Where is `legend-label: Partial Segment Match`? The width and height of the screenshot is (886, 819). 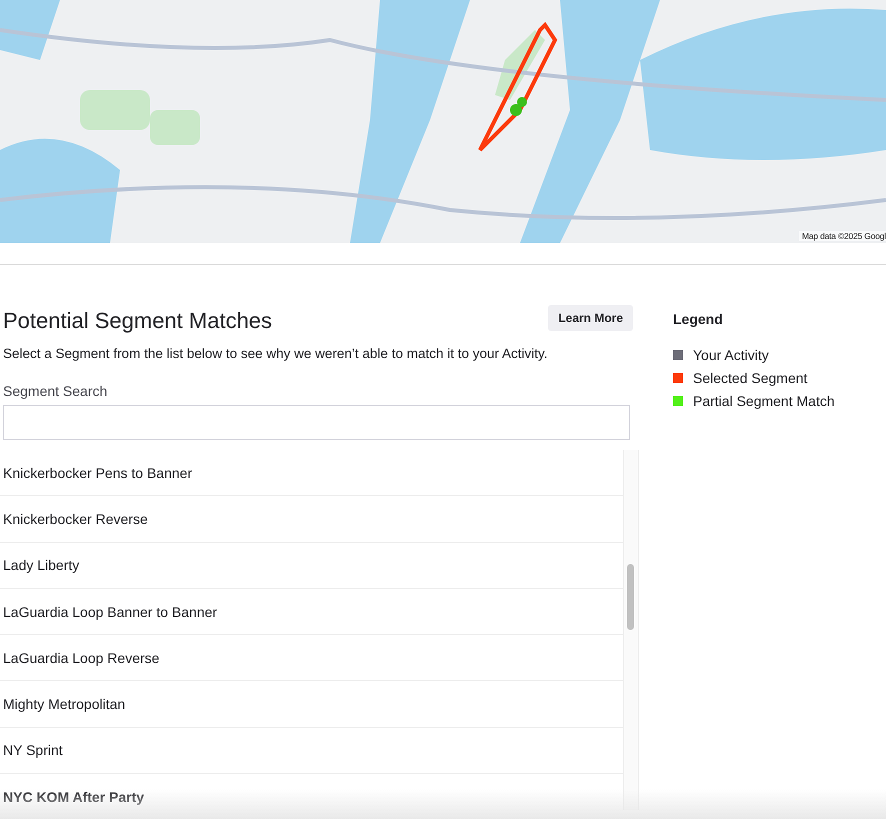
legend-label: Partial Segment Match is located at coordinates (764, 401).